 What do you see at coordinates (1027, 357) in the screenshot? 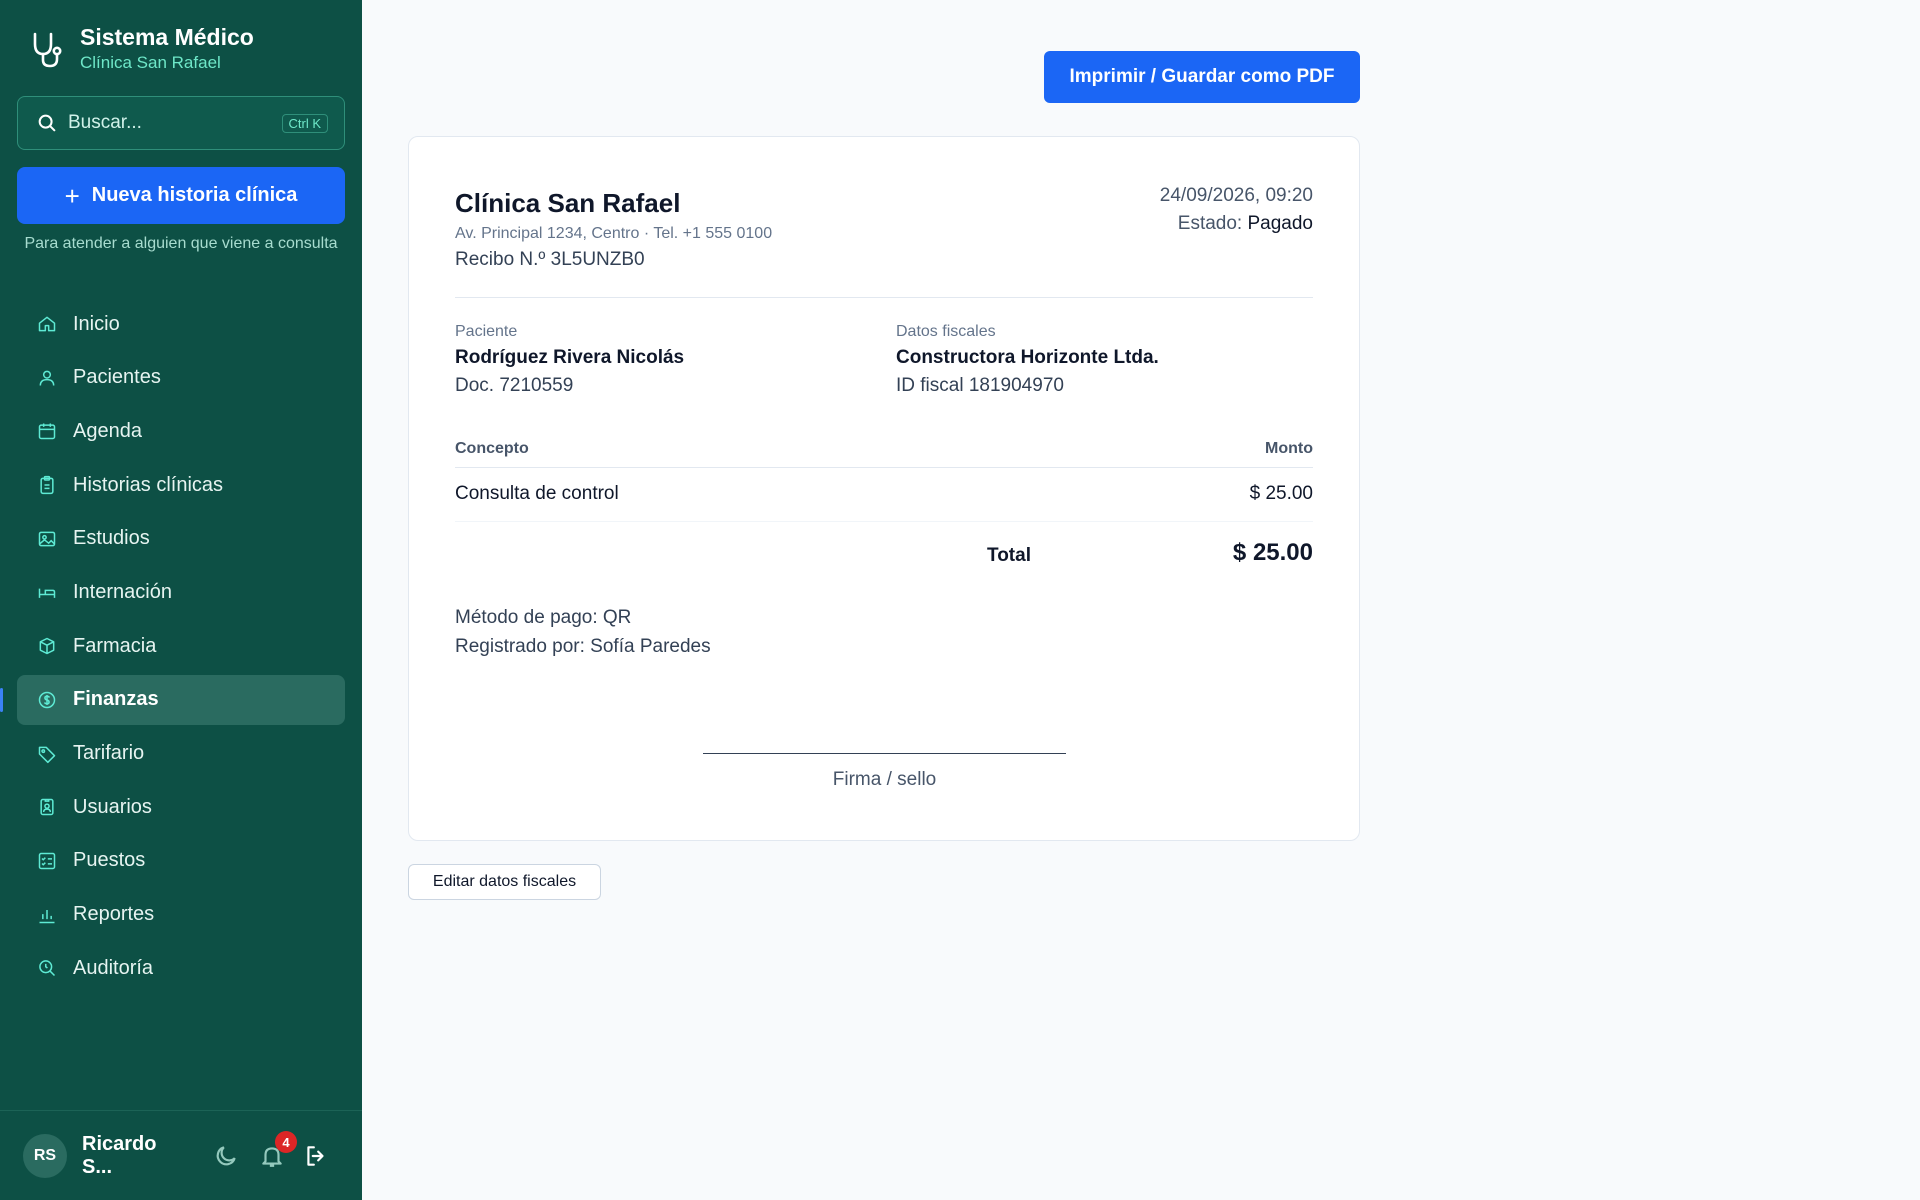
I see `fiscal-name: Constructora Horizonte Ltda.` at bounding box center [1027, 357].